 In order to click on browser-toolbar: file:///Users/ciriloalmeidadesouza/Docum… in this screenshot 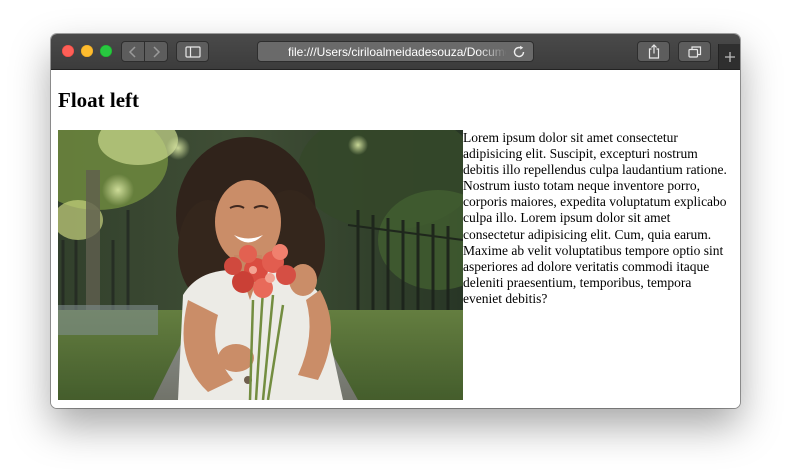, I will do `click(395, 52)`.